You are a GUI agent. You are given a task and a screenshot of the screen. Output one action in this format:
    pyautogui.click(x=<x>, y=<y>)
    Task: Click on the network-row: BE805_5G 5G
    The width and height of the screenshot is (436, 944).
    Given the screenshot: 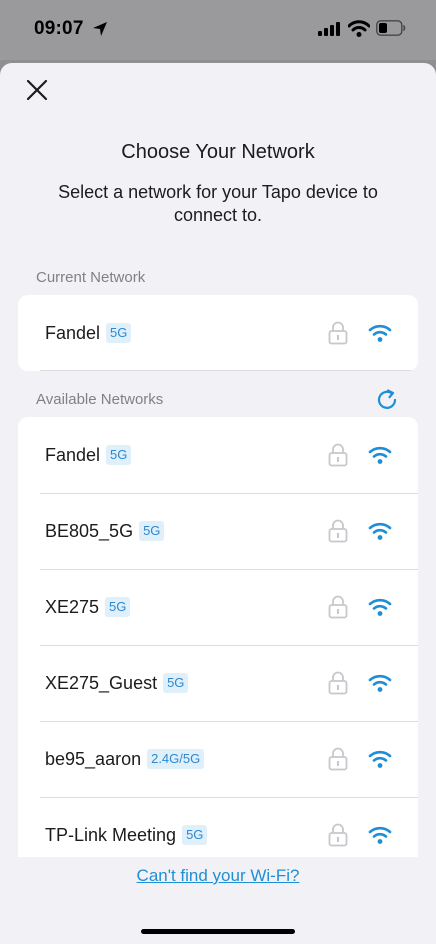 What is the action you would take?
    pyautogui.click(x=218, y=531)
    